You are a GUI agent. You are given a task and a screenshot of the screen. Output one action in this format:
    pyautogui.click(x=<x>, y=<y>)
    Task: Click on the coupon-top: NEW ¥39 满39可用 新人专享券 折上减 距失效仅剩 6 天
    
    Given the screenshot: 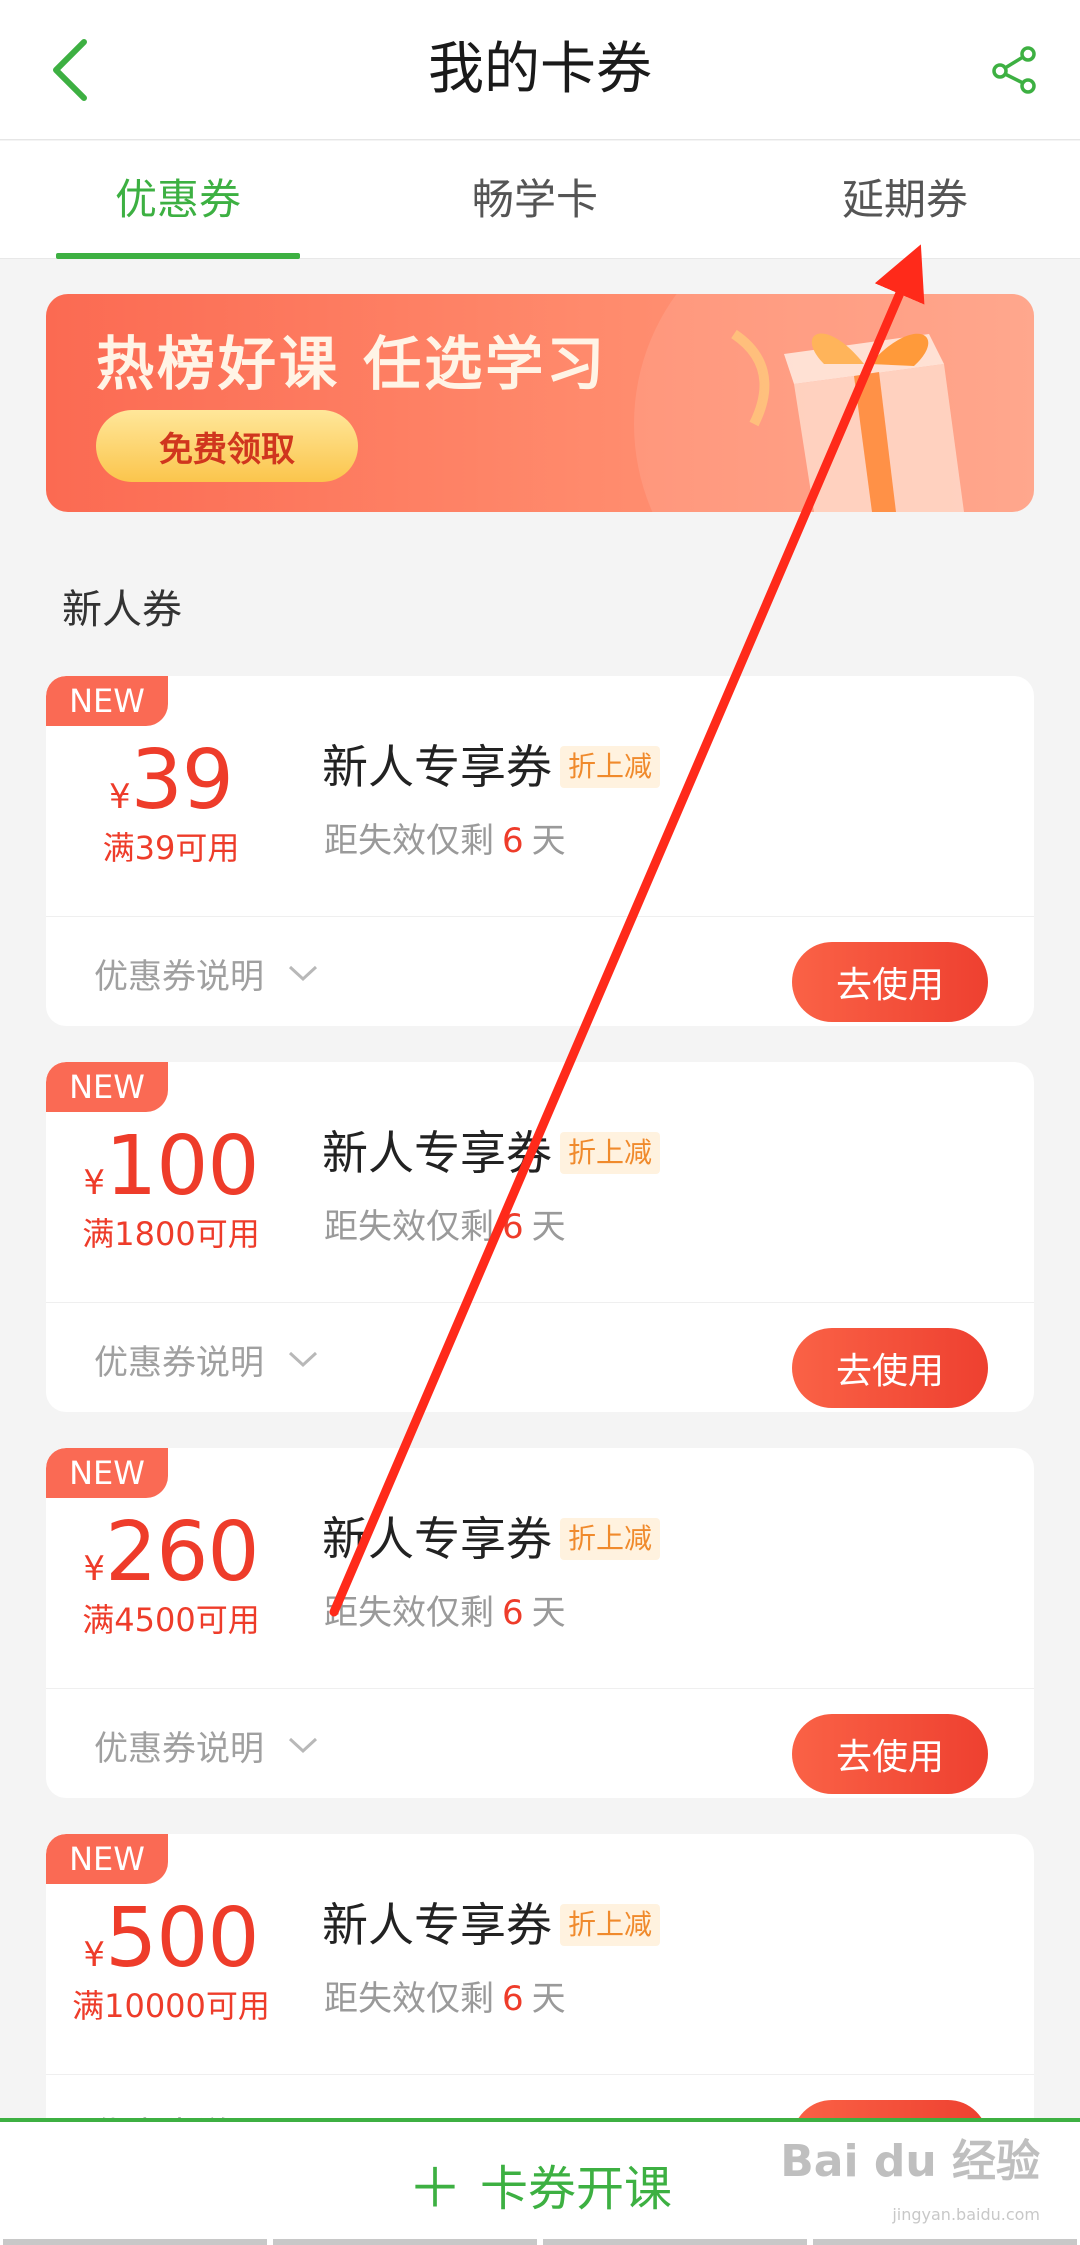 What is the action you would take?
    pyautogui.click(x=540, y=796)
    